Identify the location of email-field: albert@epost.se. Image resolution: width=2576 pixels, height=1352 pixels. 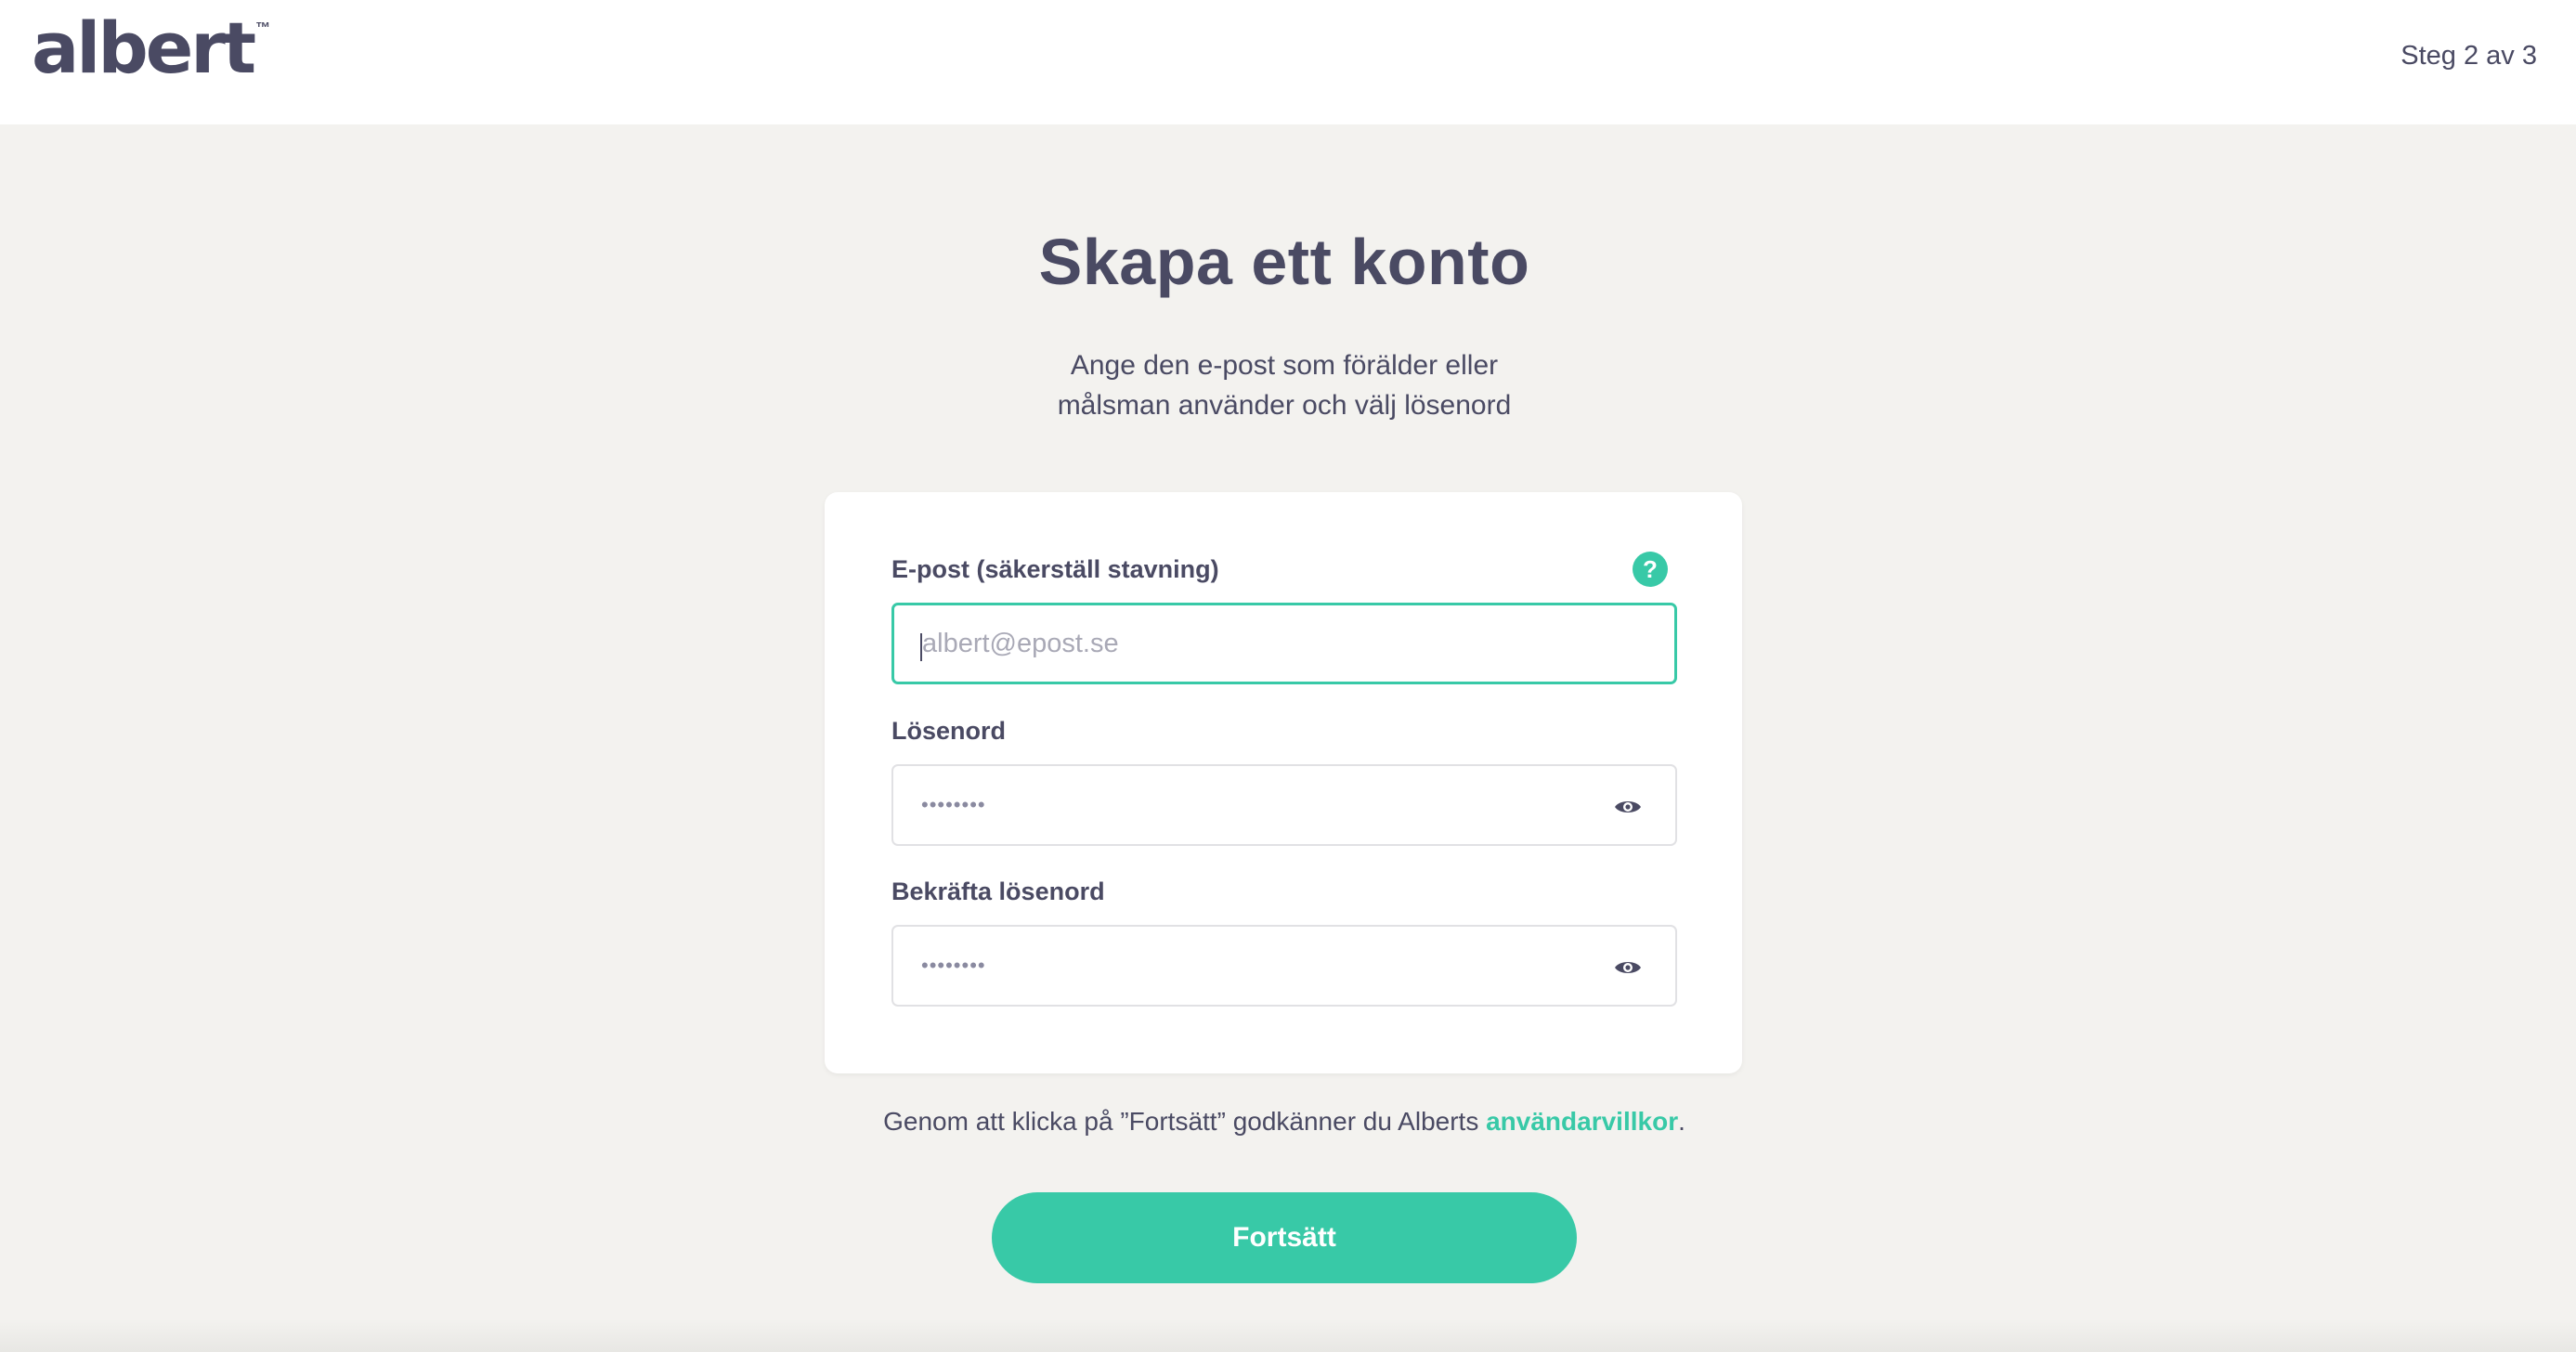
(1284, 643).